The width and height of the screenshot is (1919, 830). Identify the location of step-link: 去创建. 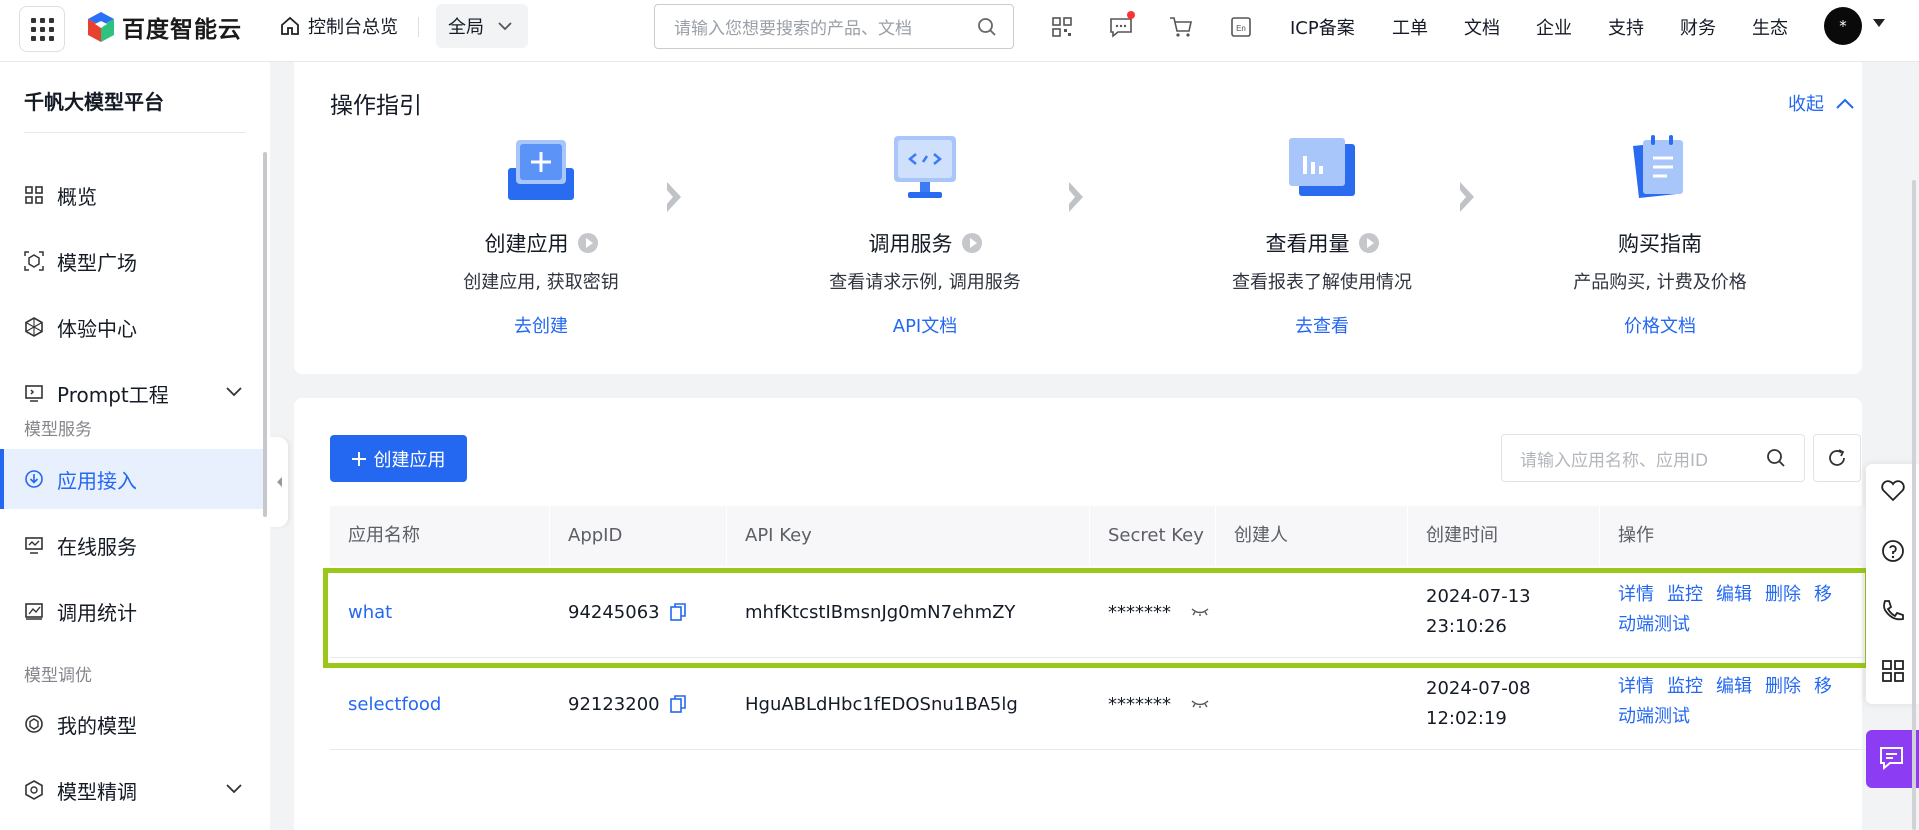
(541, 325).